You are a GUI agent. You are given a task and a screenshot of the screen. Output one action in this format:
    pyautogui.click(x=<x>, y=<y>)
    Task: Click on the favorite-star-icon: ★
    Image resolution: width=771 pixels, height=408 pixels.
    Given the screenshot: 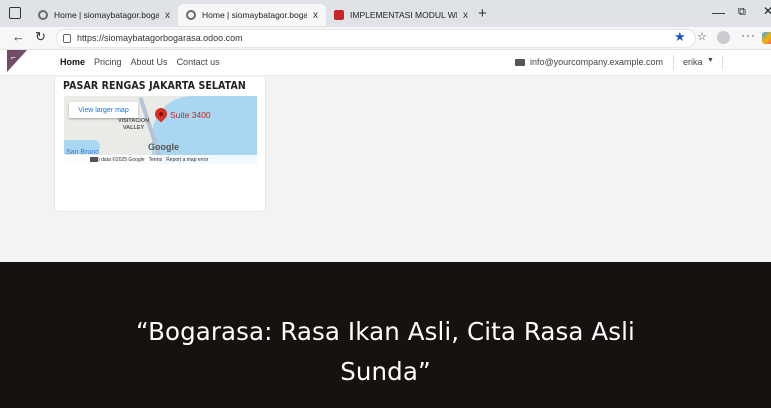 What is the action you would take?
    pyautogui.click(x=680, y=37)
    